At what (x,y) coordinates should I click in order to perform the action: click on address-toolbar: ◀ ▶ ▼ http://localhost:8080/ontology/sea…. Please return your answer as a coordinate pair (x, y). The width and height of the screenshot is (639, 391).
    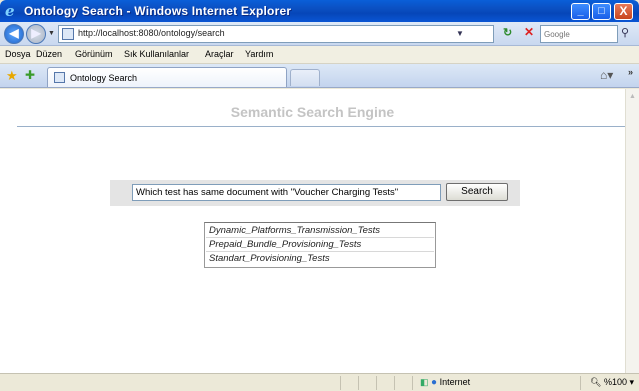
    Looking at the image, I should click on (319, 34).